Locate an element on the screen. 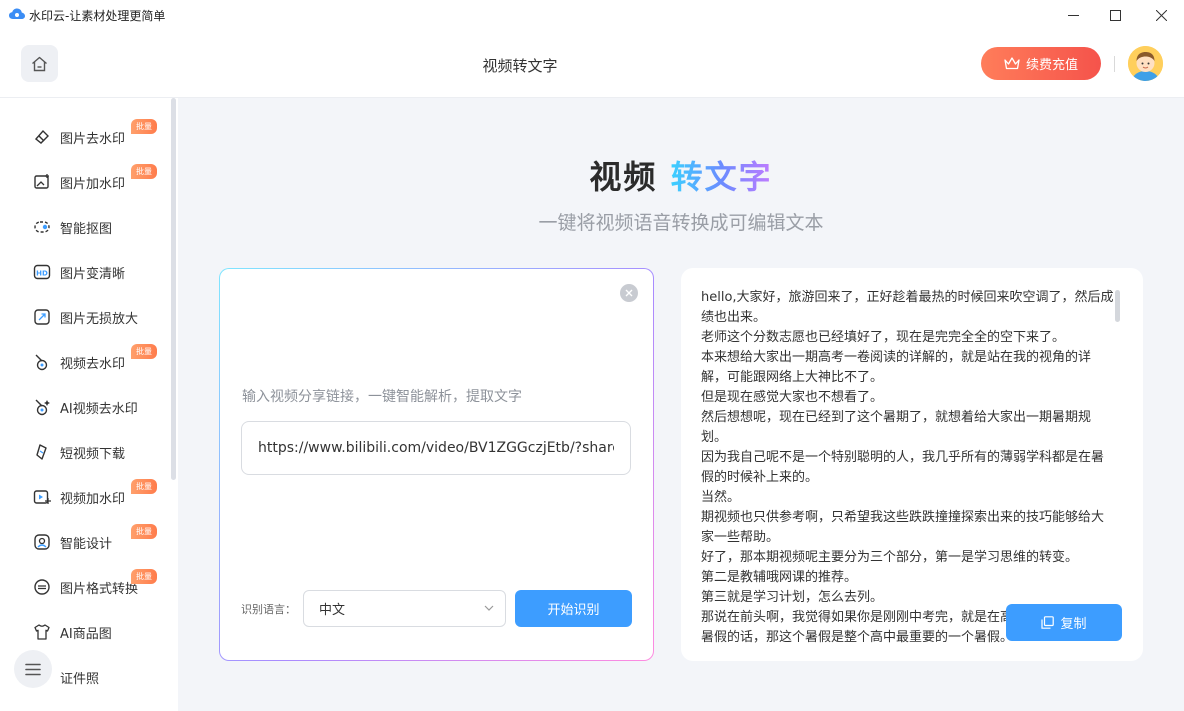 This screenshot has width=1184, height=711. sidebar-item-label: 图片无损放大 is located at coordinates (99, 319).